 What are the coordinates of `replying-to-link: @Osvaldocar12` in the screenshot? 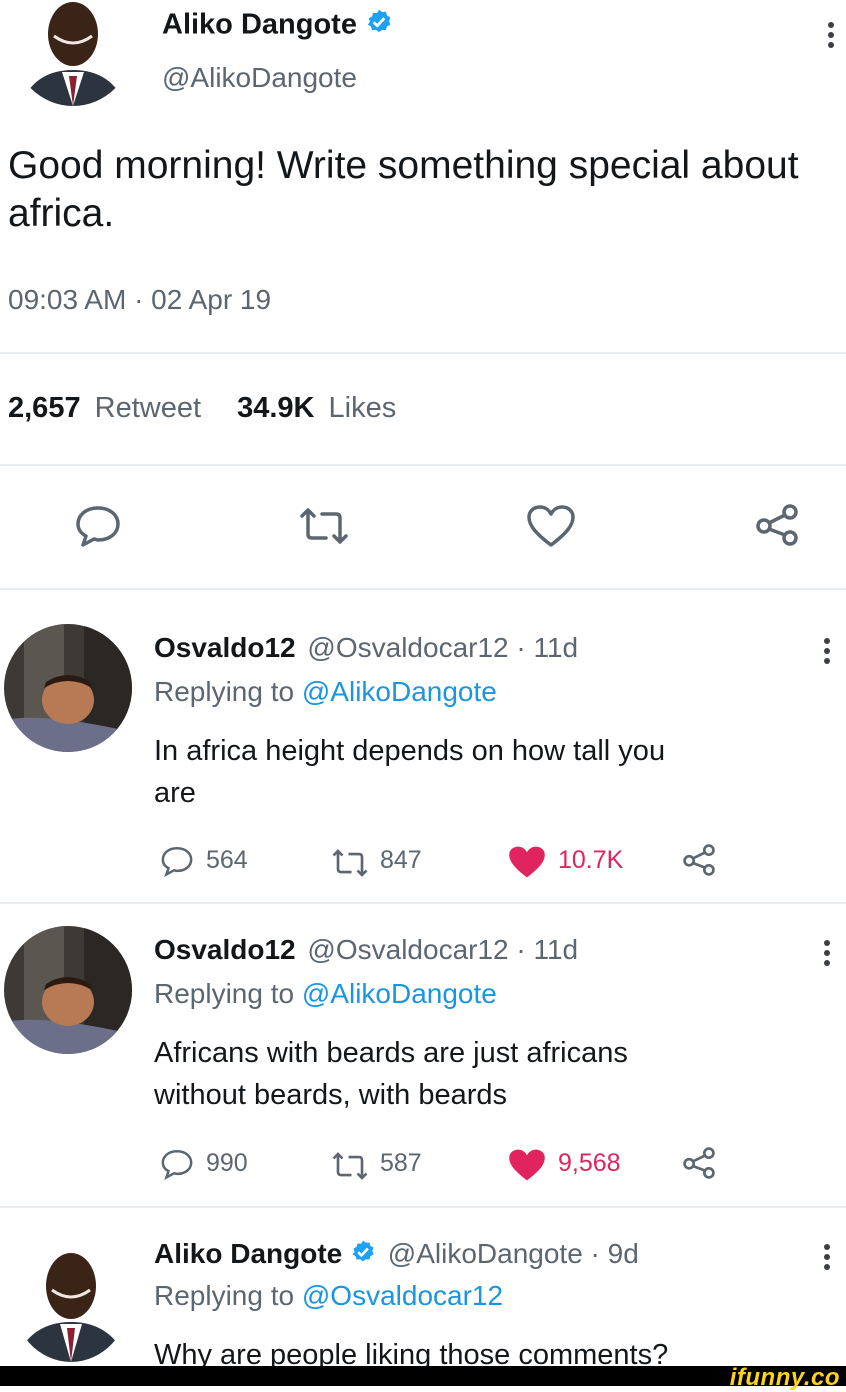 It's located at (402, 1295).